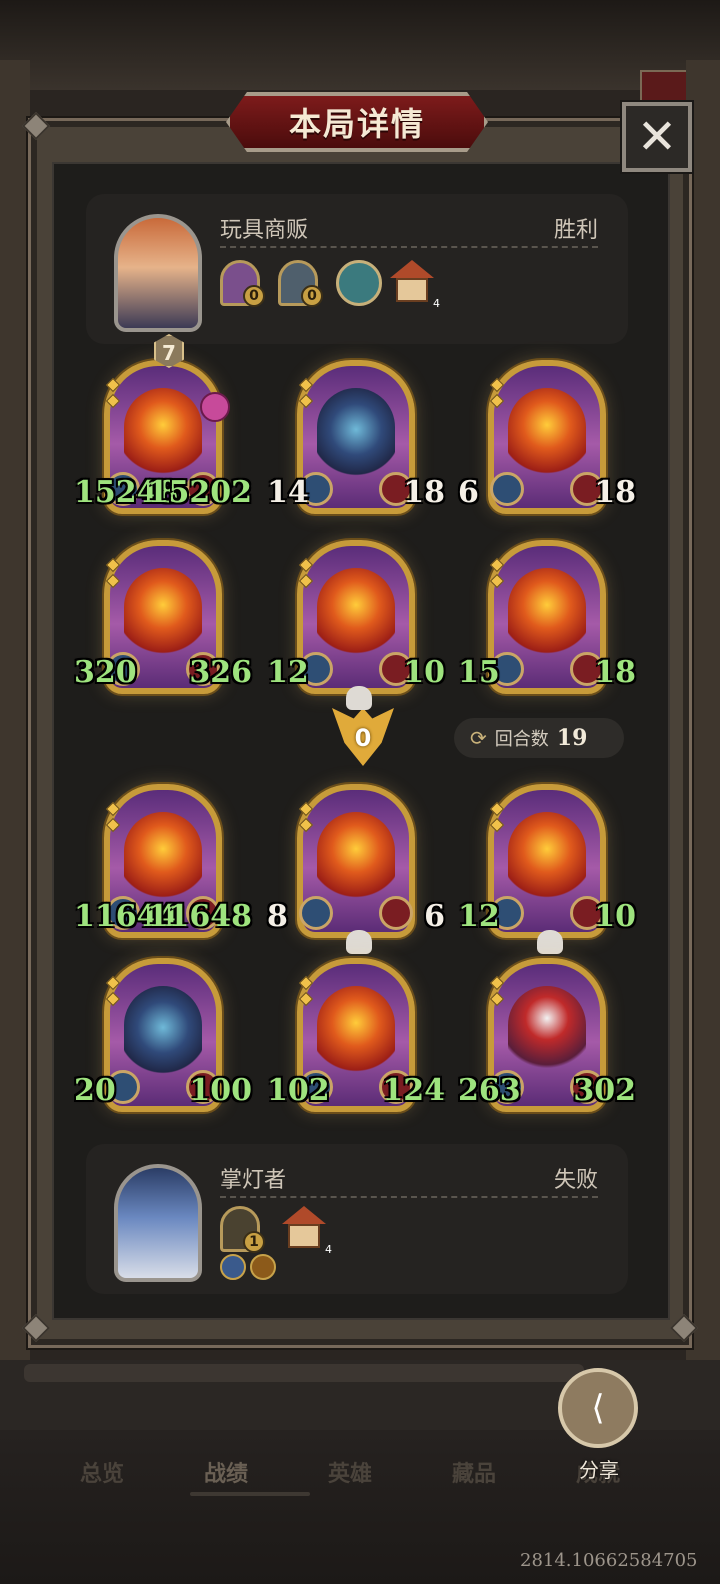 The height and width of the screenshot is (1584, 720). I want to click on minion-card: 20 100, so click(163, 1035).